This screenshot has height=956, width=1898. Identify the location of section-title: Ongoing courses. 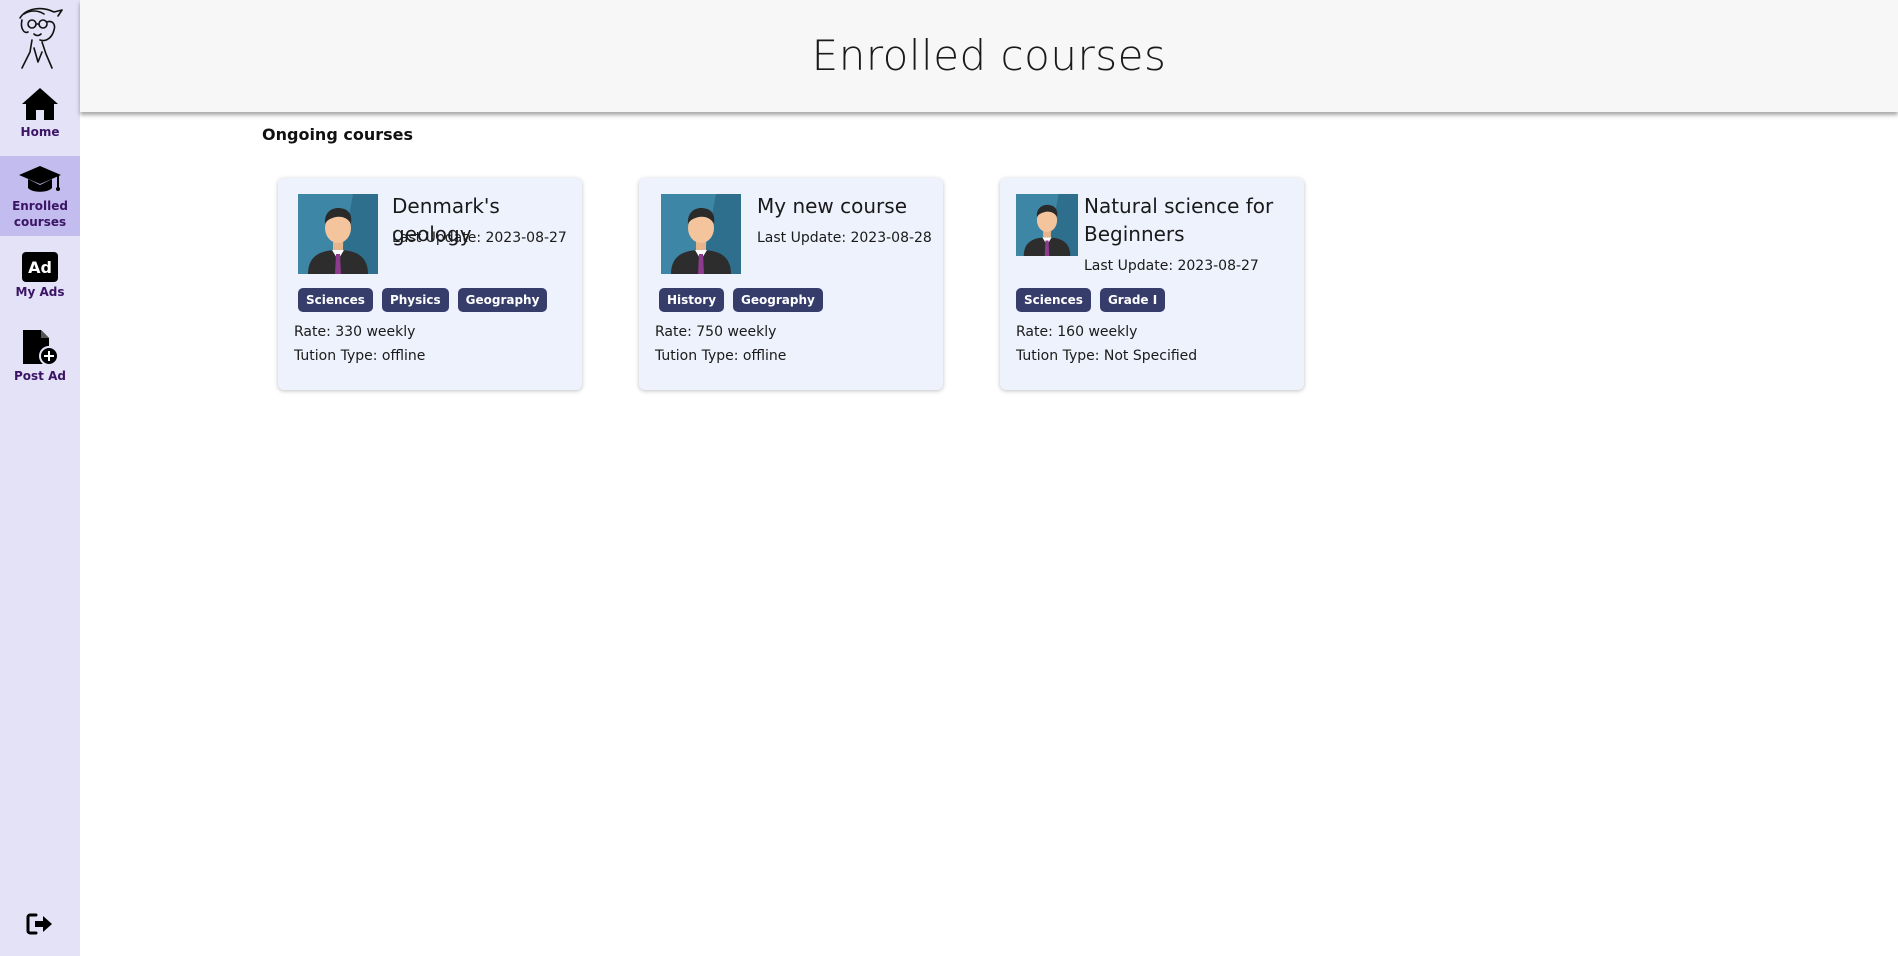
(337, 134).